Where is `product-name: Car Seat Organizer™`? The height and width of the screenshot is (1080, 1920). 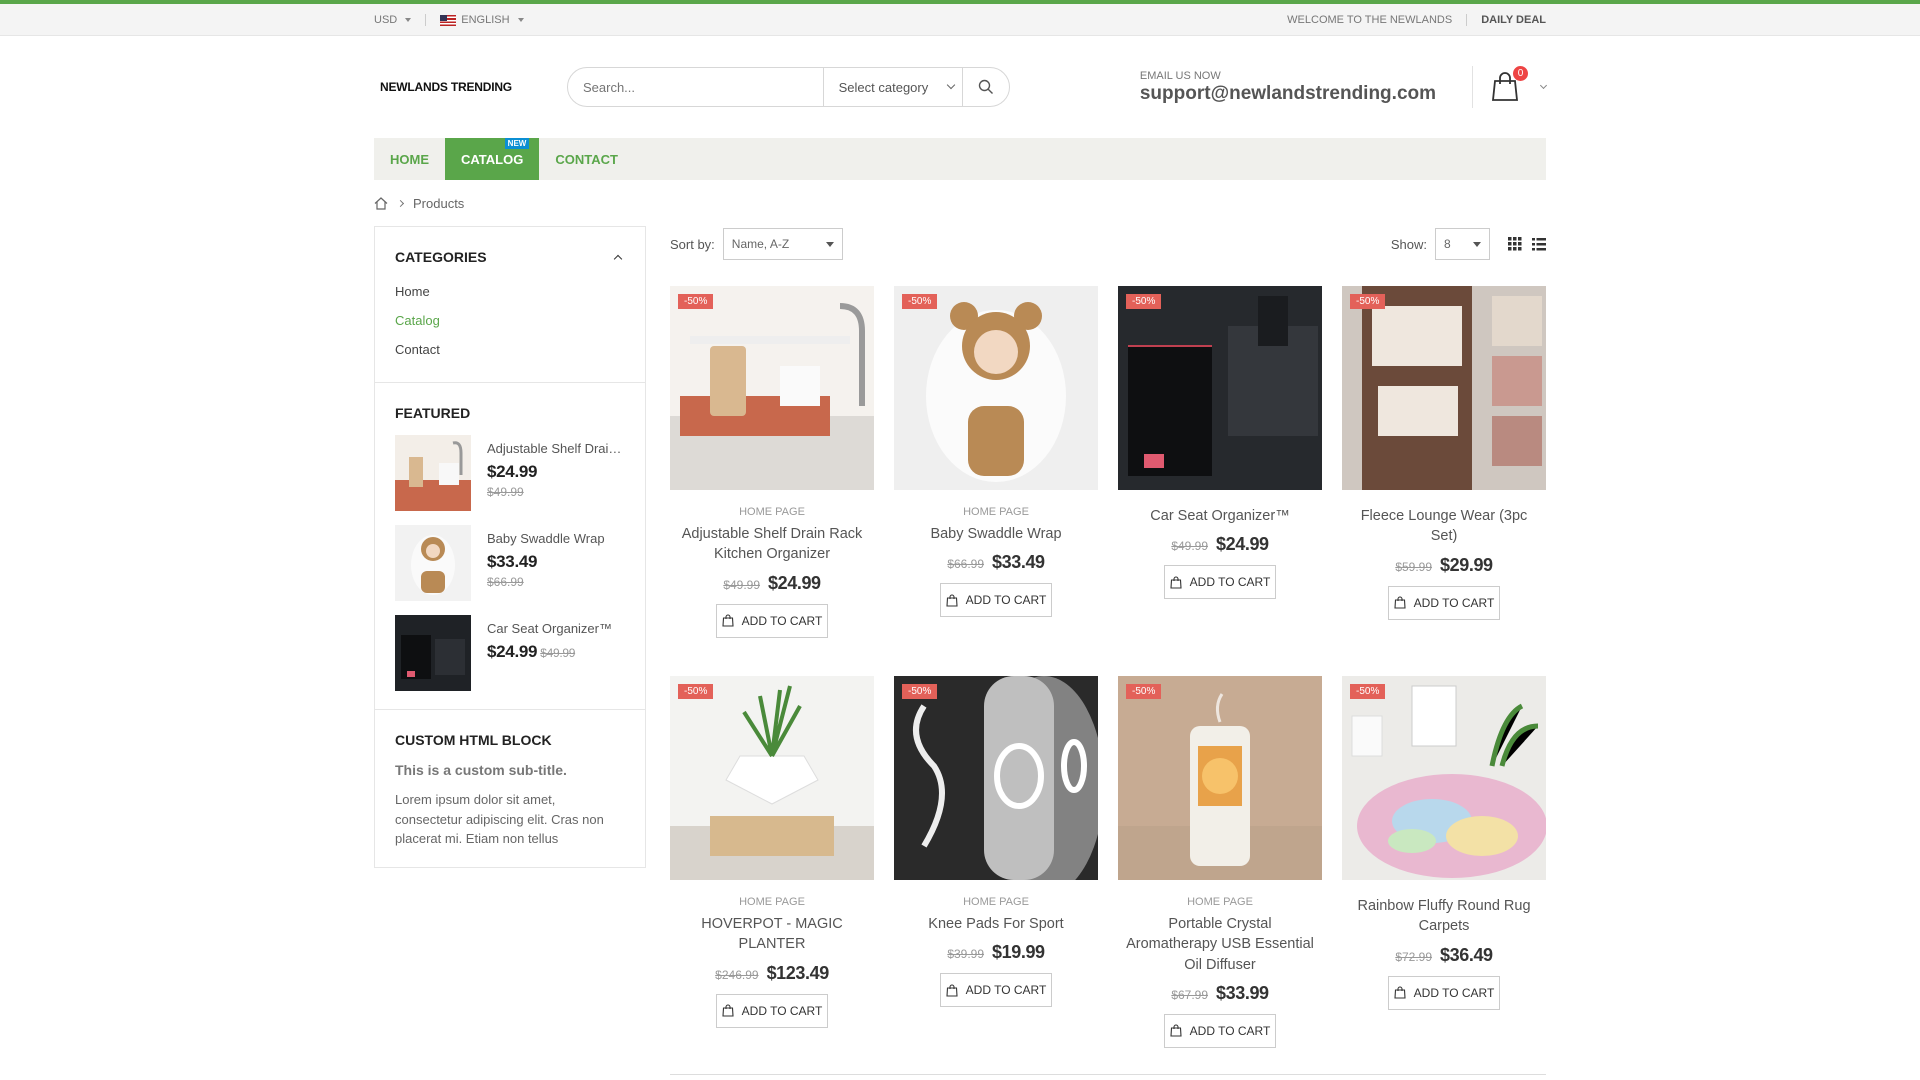
product-name: Car Seat Organizer™ is located at coordinates (1220, 516).